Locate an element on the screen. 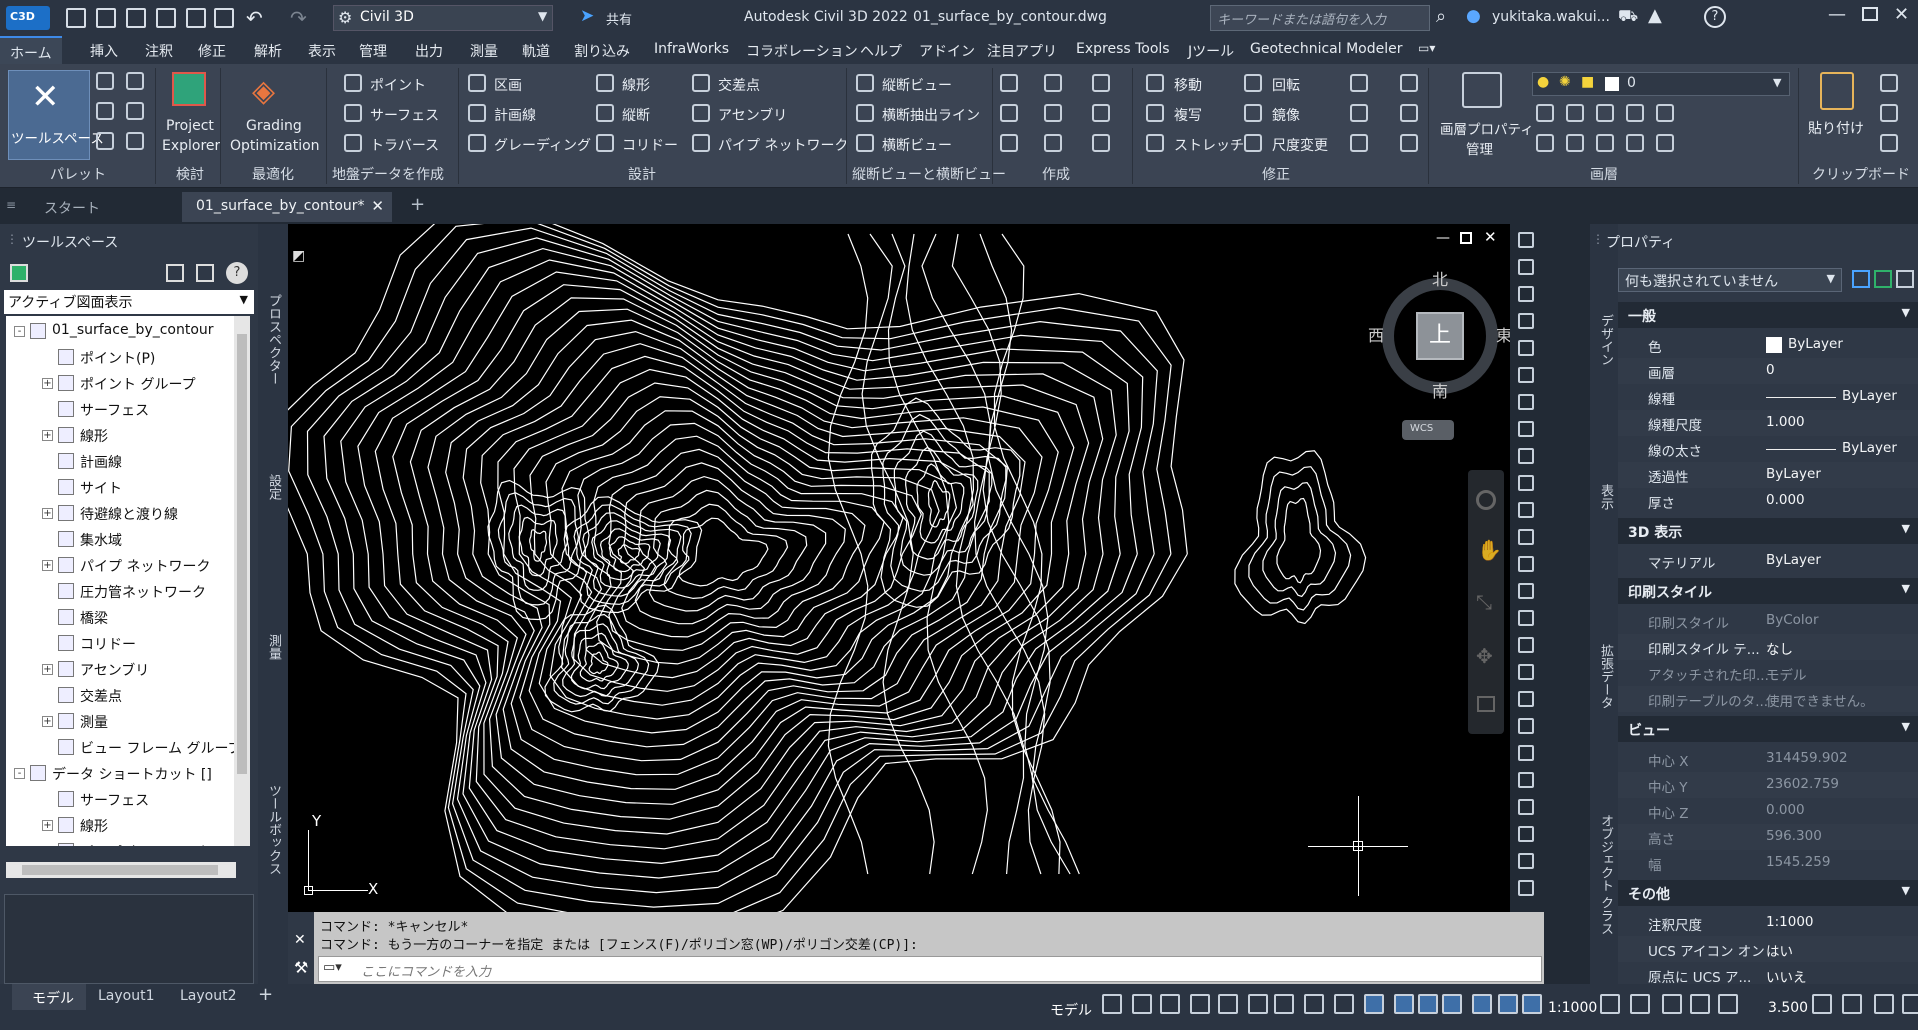 The height and width of the screenshot is (1030, 1918). tree-node: 待避線と渡り線 is located at coordinates (129, 514).